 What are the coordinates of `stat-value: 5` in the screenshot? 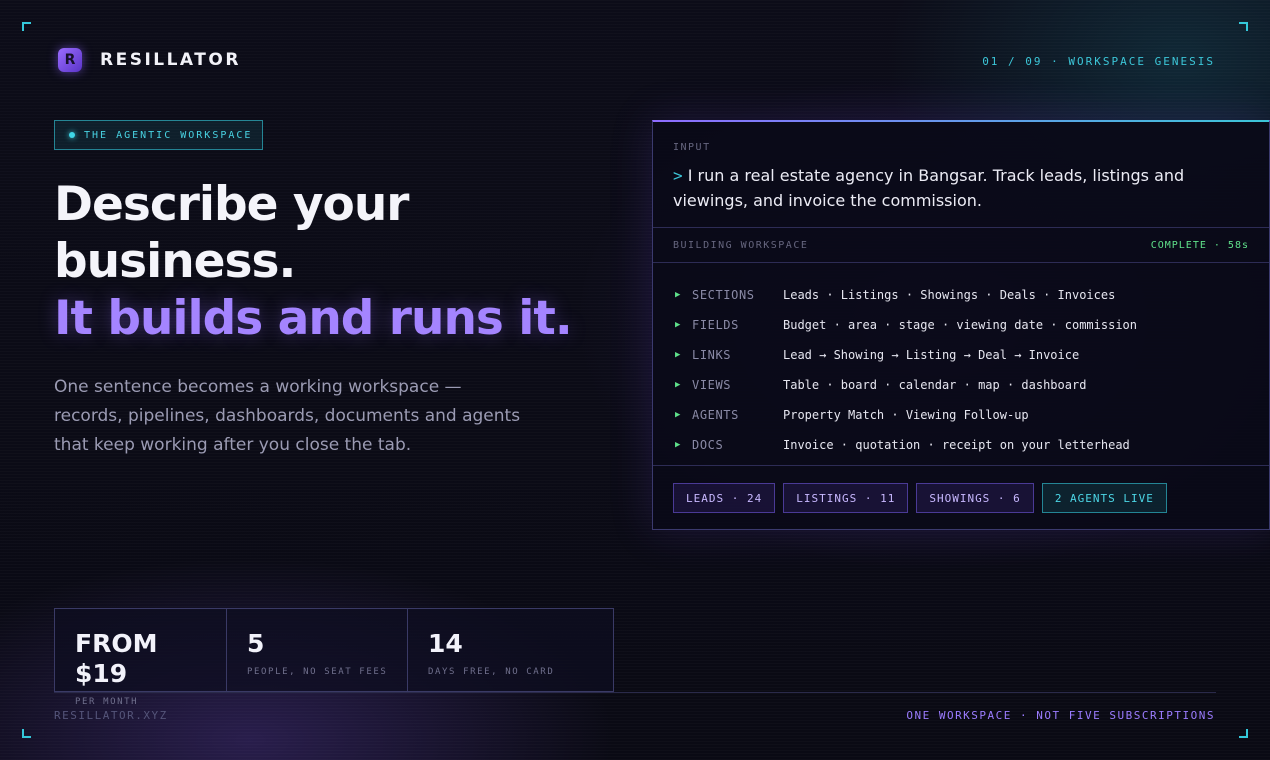 It's located at (256, 643).